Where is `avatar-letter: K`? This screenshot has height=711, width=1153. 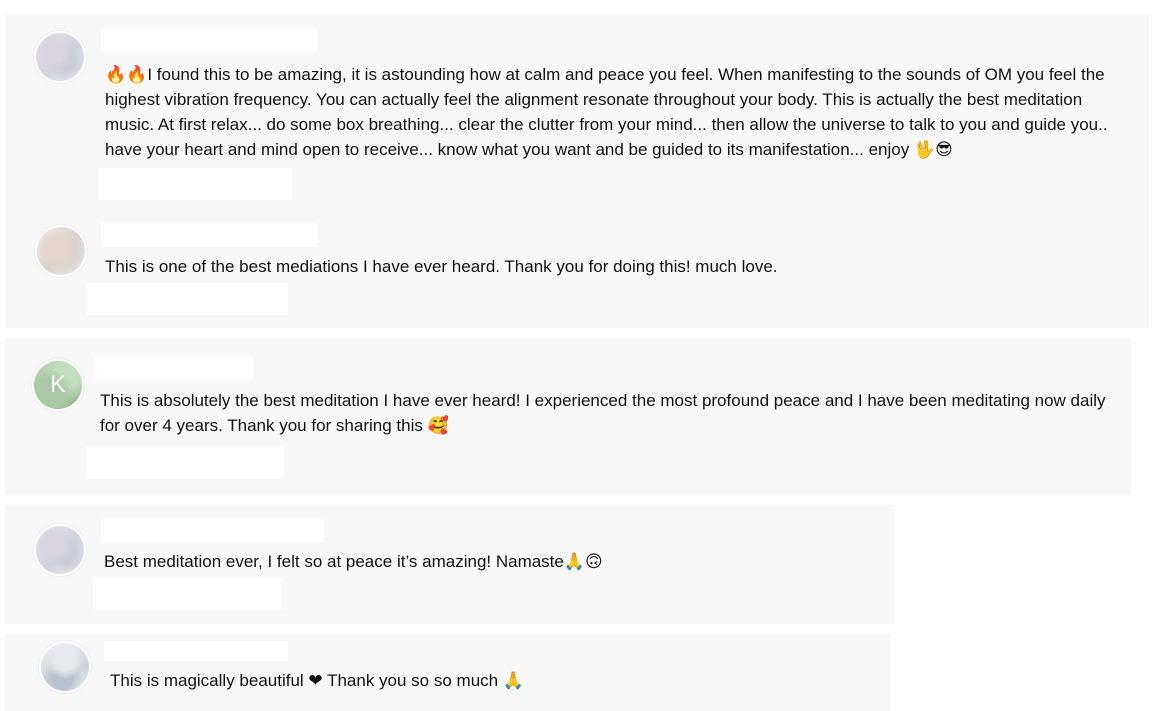
avatar-letter: K is located at coordinates (58, 385).